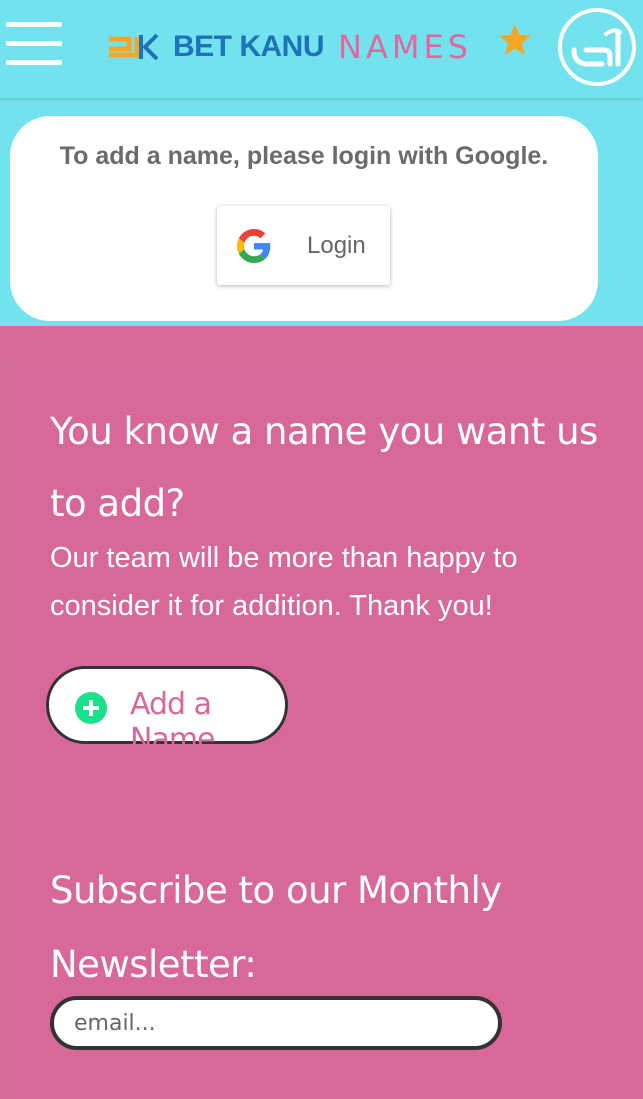 This screenshot has width=643, height=1099. I want to click on brand-logo: BET KANU NAMES, so click(289, 47).